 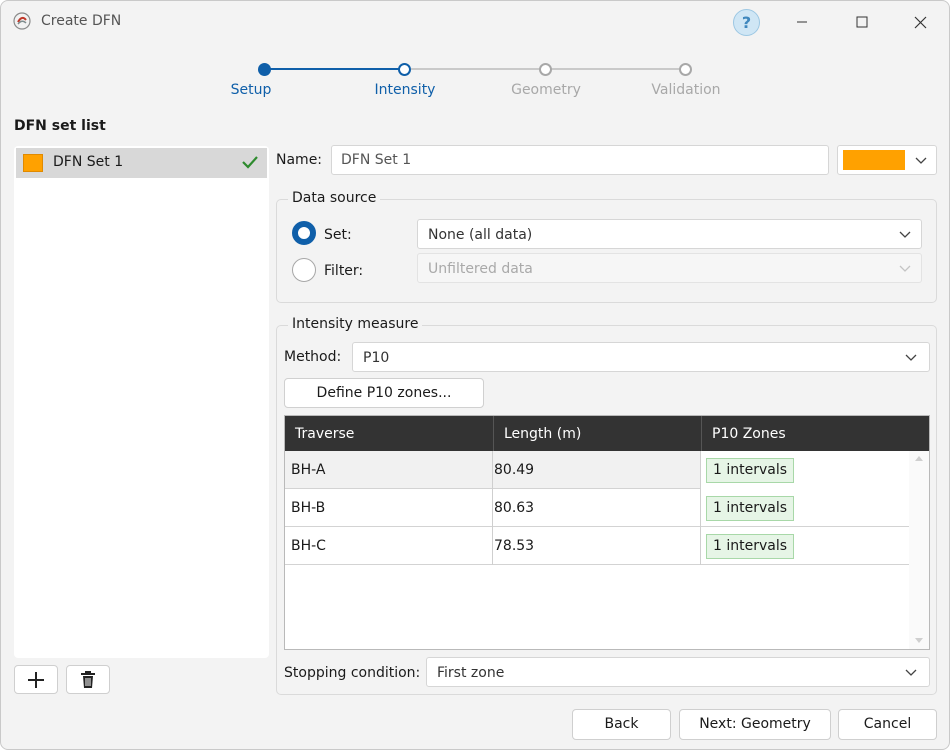 I want to click on trash-icon, so click(x=88, y=679).